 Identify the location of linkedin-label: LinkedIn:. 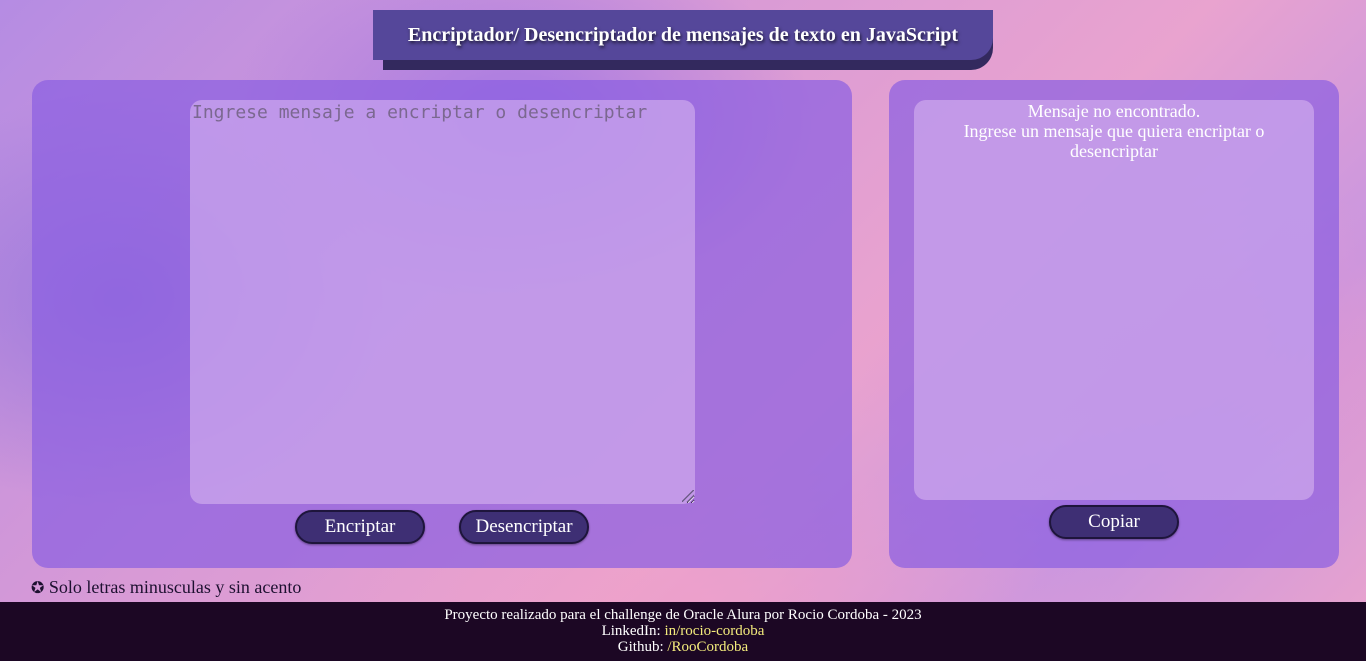
(631, 631).